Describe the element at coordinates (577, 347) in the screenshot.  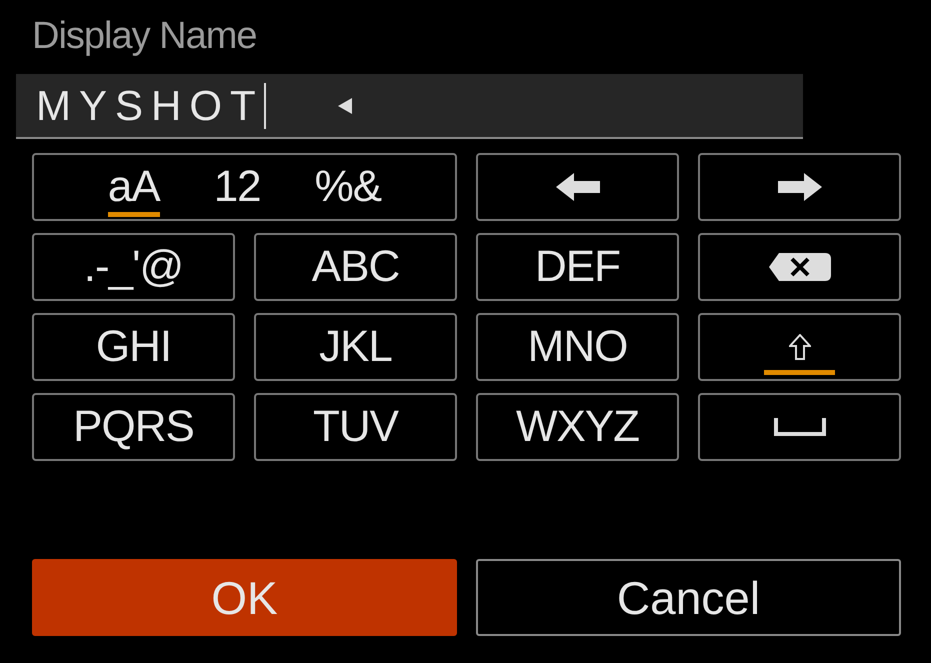
I see `key: MNO` at that location.